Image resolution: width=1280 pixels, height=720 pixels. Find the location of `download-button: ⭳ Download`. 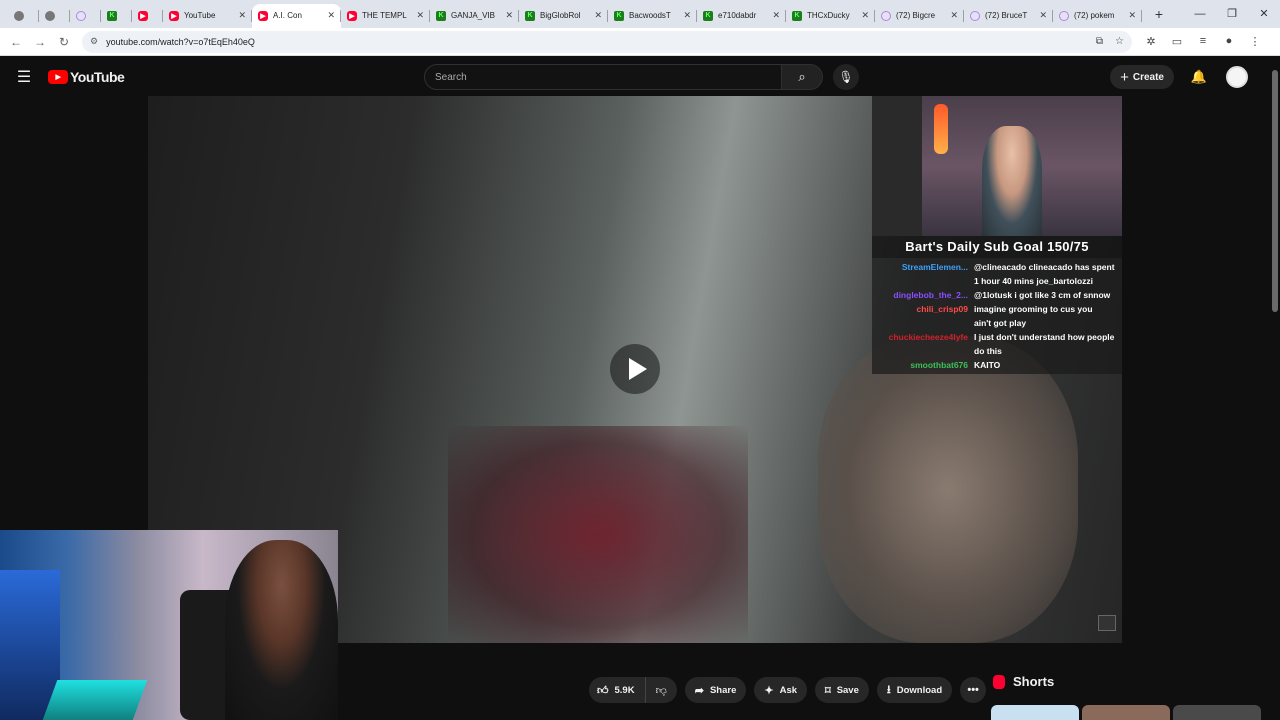

download-button: ⭳ Download is located at coordinates (914, 690).